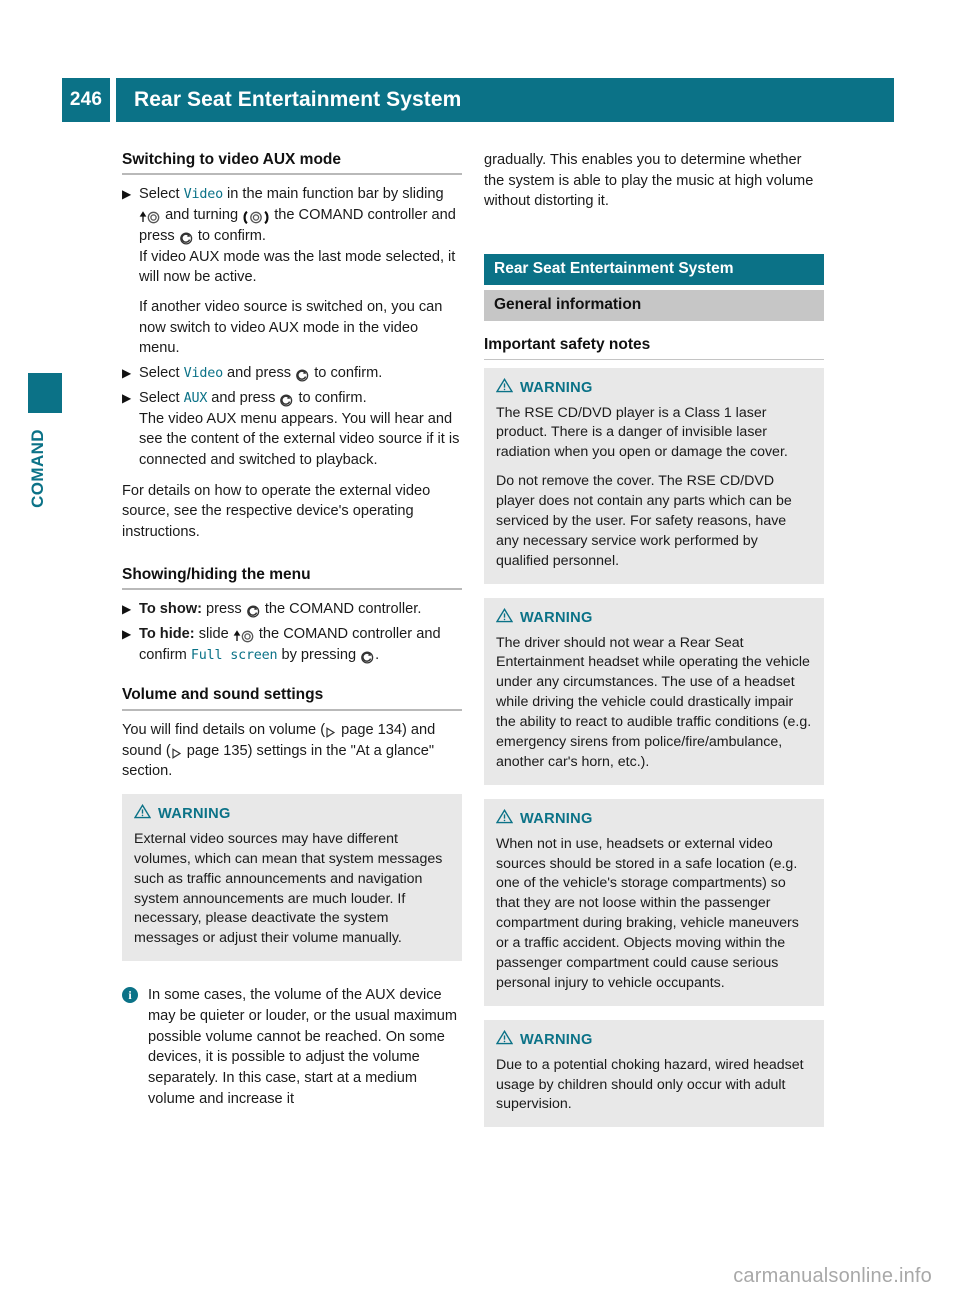  What do you see at coordinates (195, 398) in the screenshot?
I see `ui-label-aux: AUX` at bounding box center [195, 398].